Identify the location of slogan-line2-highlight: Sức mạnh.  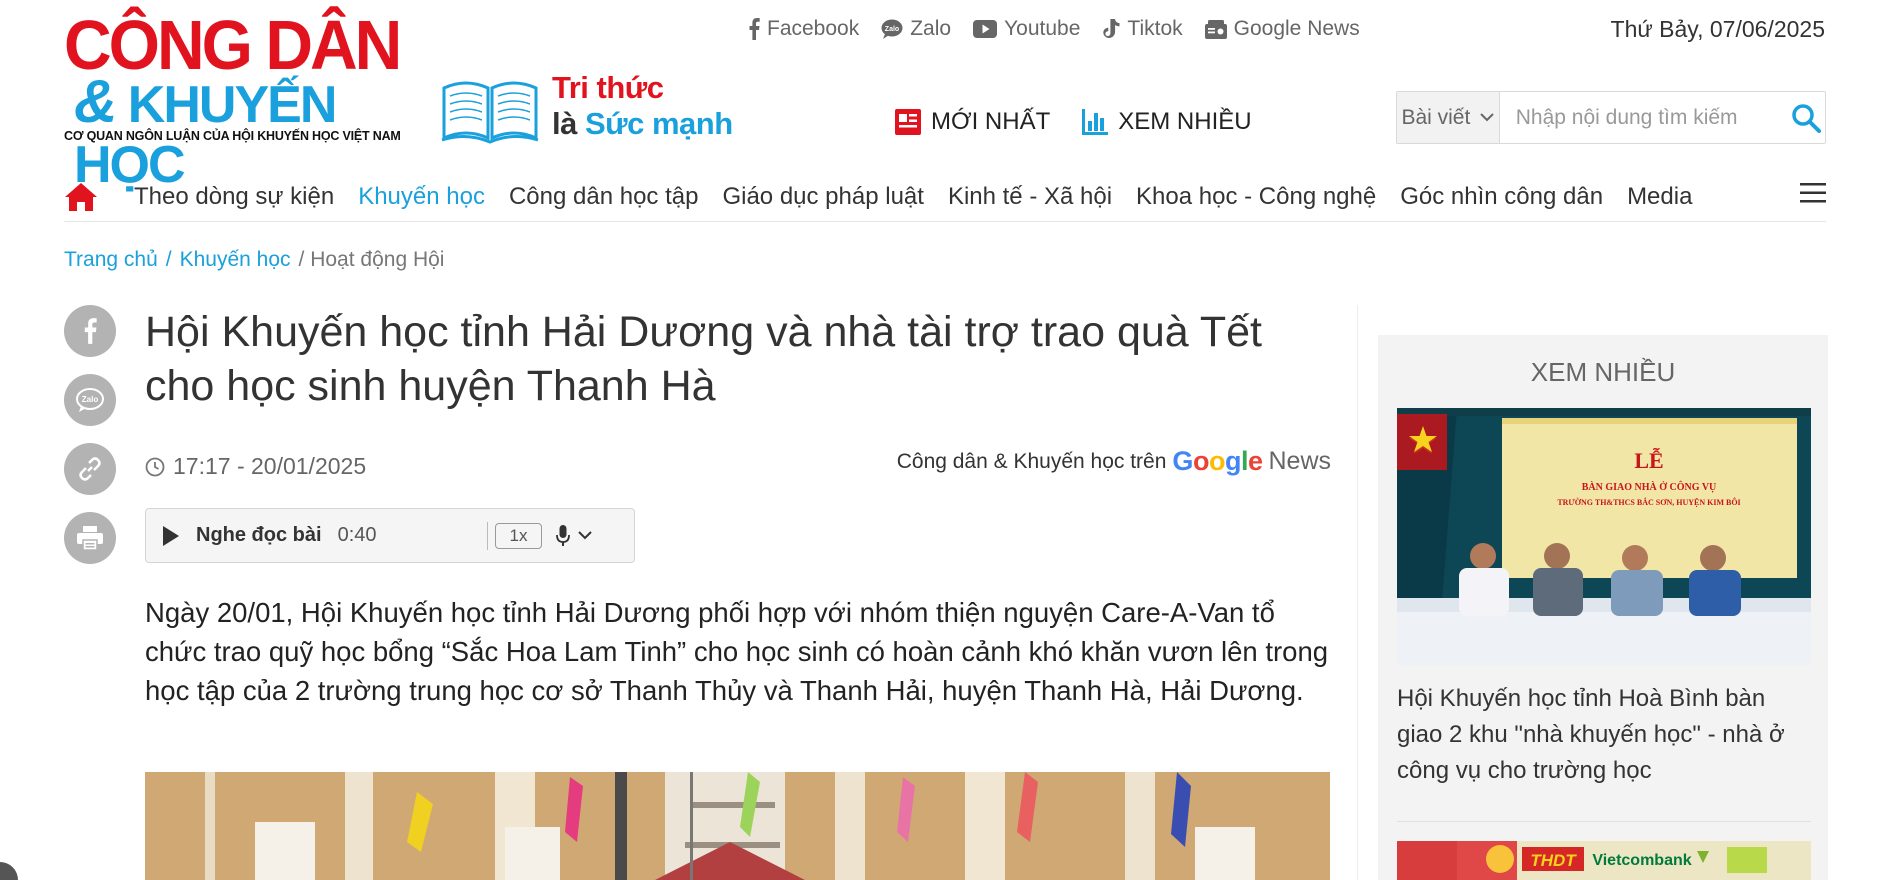
(658, 123).